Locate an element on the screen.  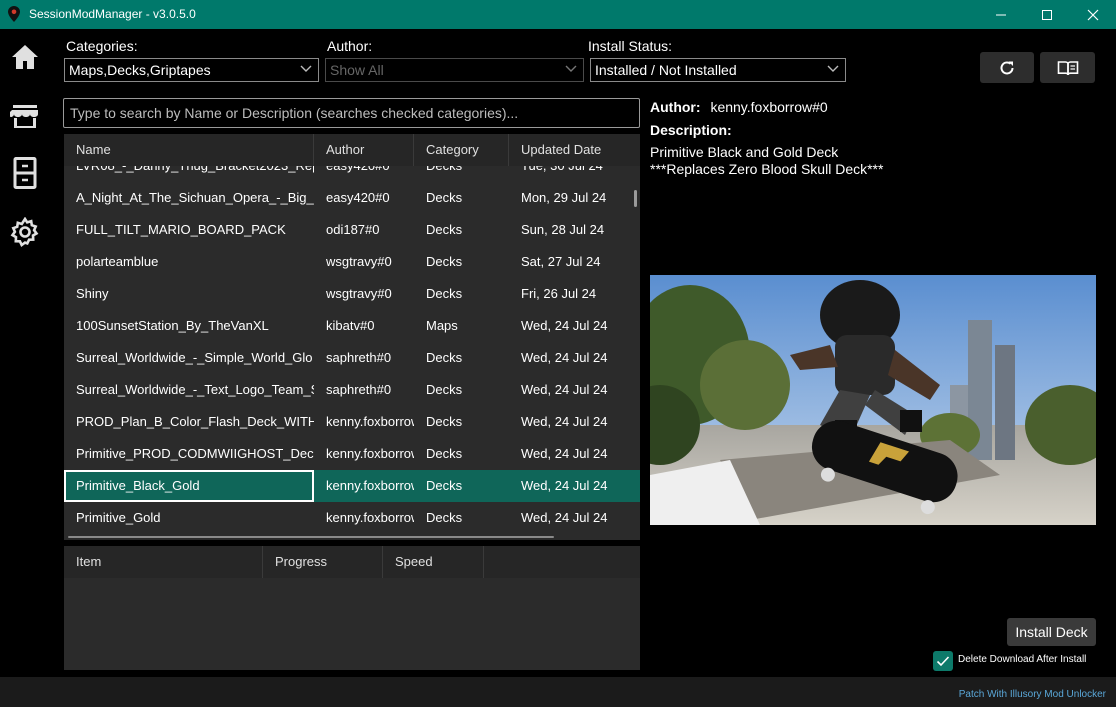
store-icon is located at coordinates (24, 116).